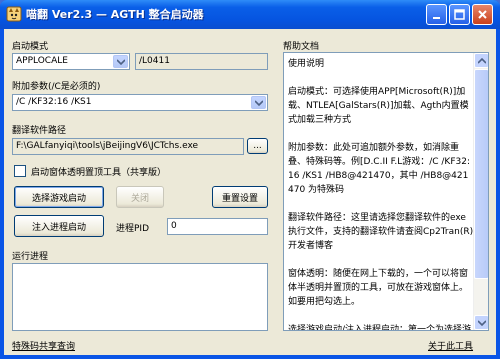 The width and height of the screenshot is (500, 359). What do you see at coordinates (14, 14) in the screenshot?
I see `app-cat-icon` at bounding box center [14, 14].